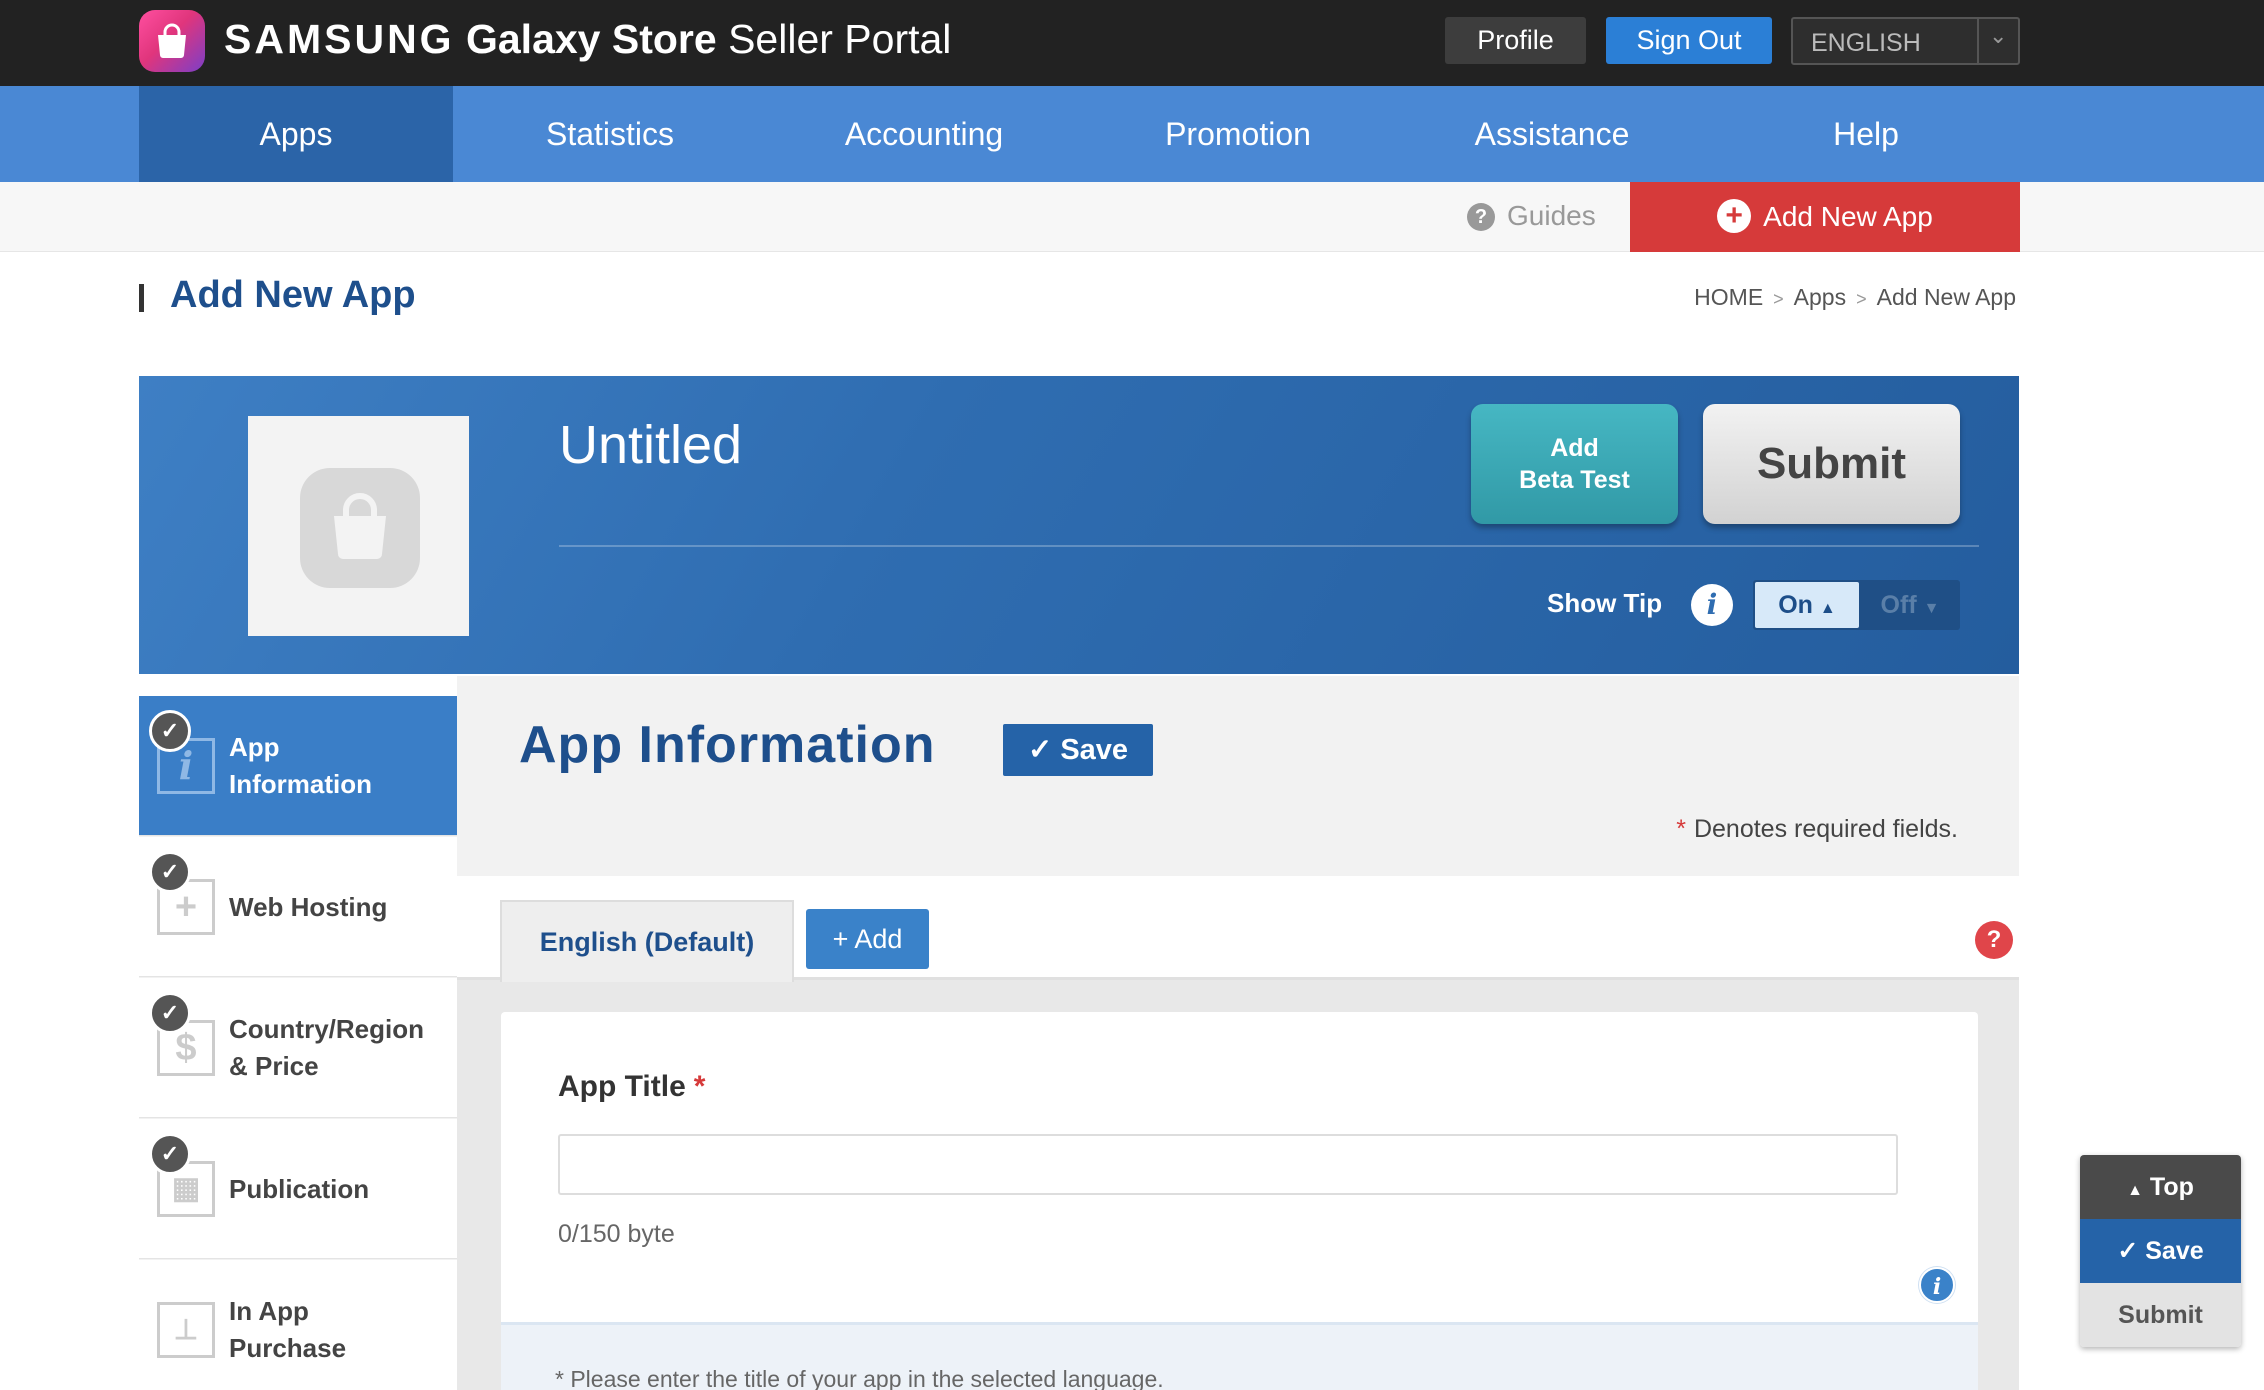  Describe the element at coordinates (1994, 940) in the screenshot. I see `help-icon: ?` at that location.